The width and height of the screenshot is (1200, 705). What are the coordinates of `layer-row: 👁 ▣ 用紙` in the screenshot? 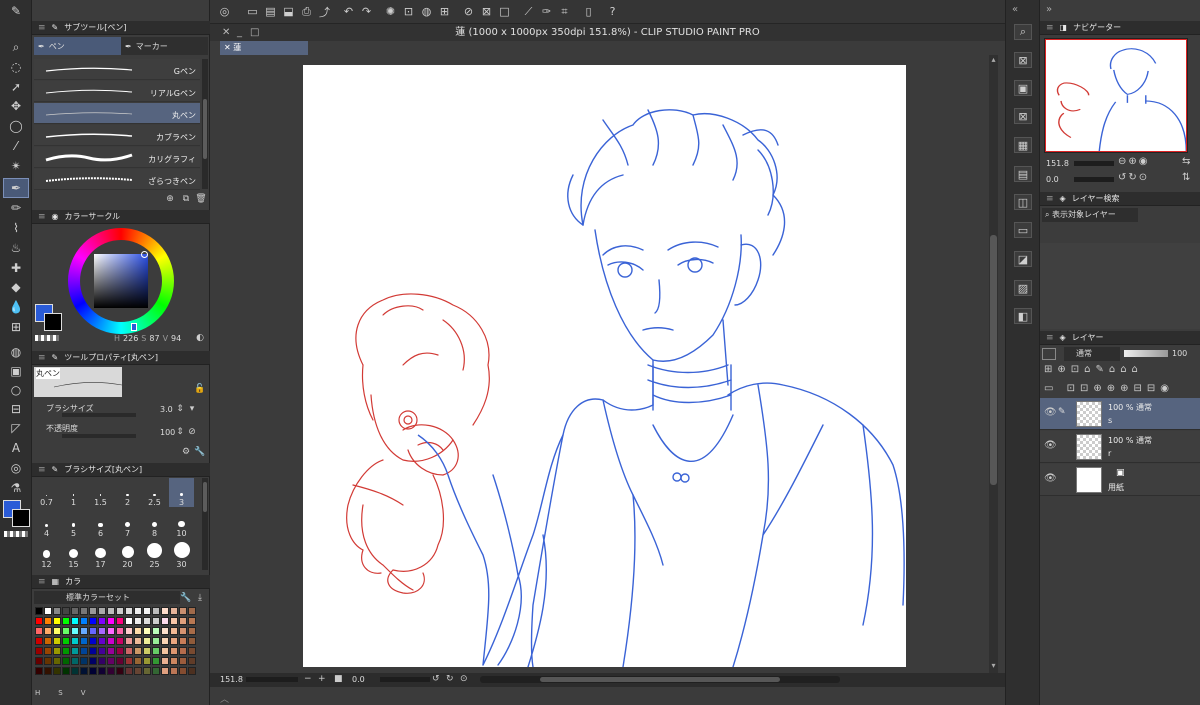 It's located at (1120, 480).